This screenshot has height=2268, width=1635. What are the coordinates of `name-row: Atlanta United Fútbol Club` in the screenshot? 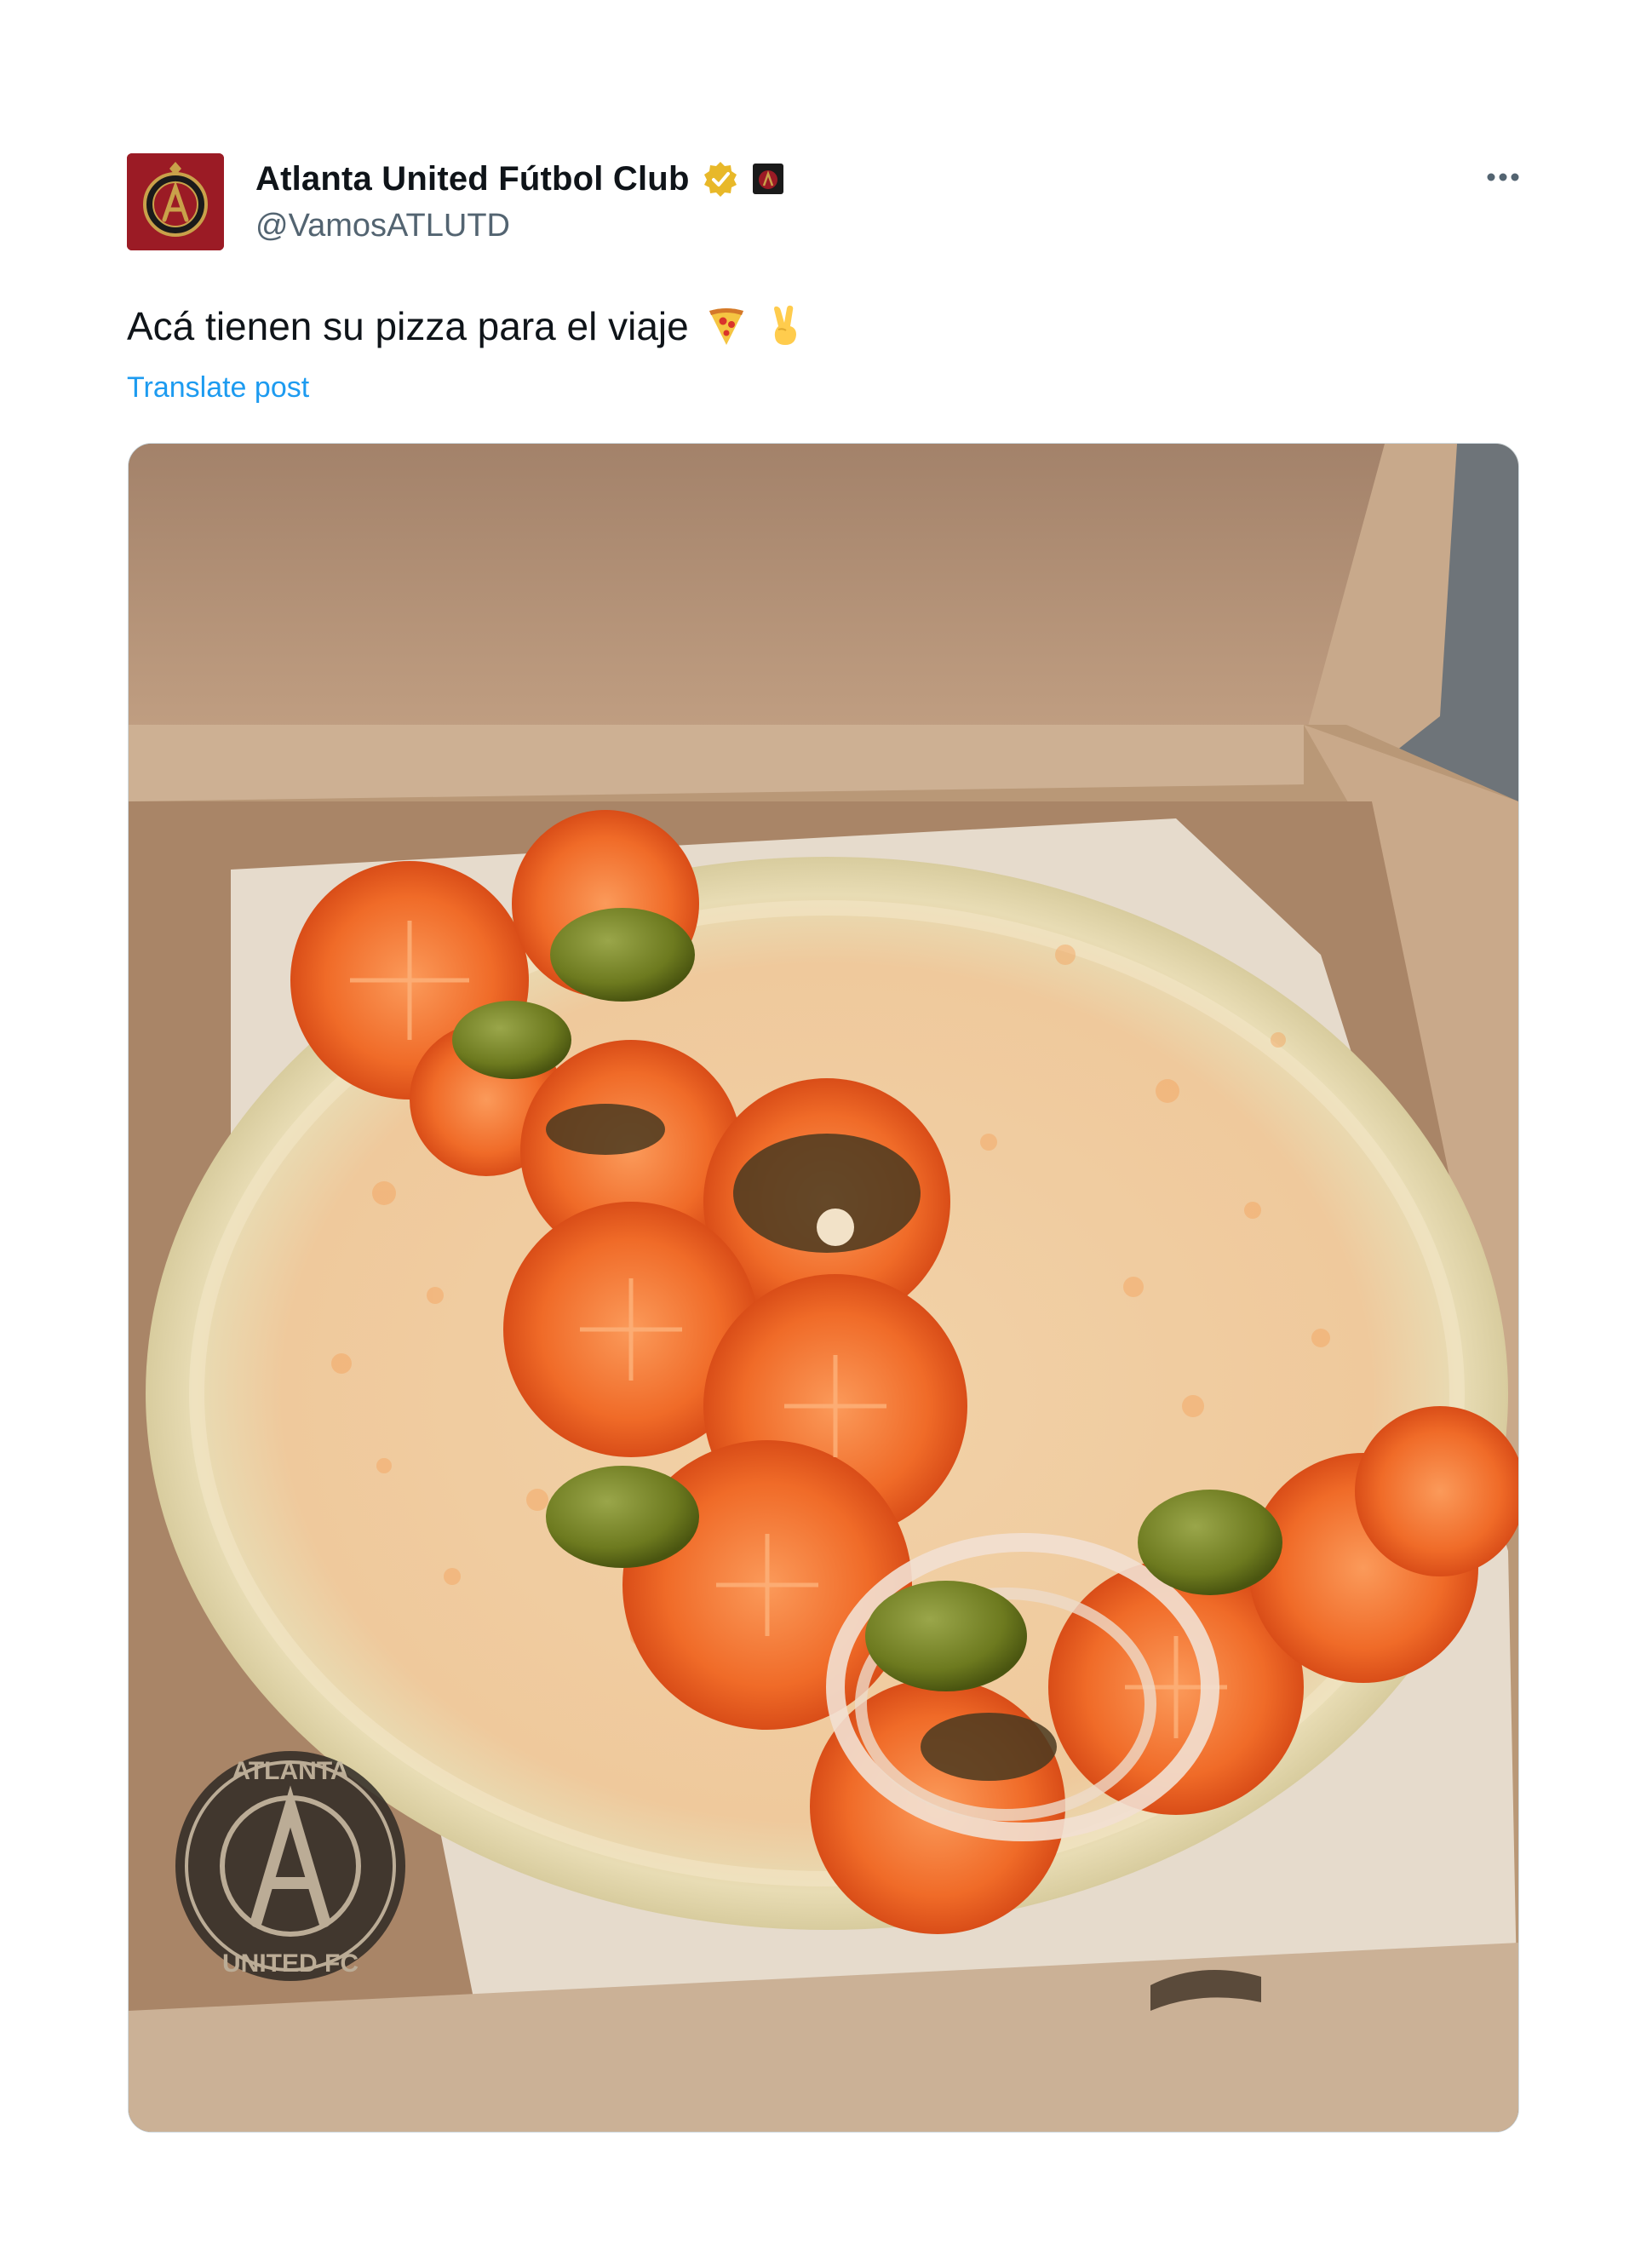 It's located at (520, 179).